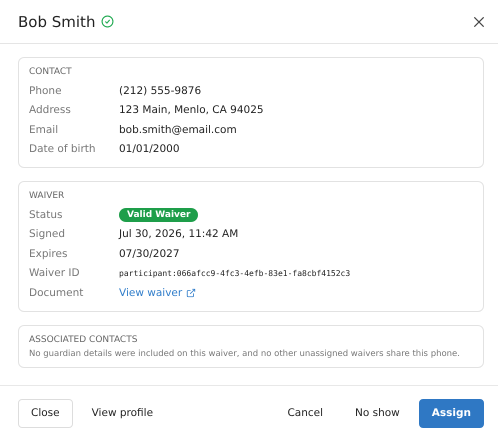 The width and height of the screenshot is (498, 440). What do you see at coordinates (191, 293) in the screenshot?
I see `external-link-icon` at bounding box center [191, 293].